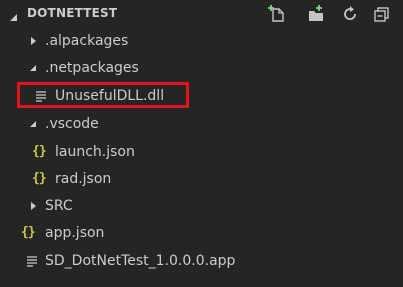 This screenshot has width=403, height=287. What do you see at coordinates (87, 41) in the screenshot?
I see `tree-item-label: .alpackages` at bounding box center [87, 41].